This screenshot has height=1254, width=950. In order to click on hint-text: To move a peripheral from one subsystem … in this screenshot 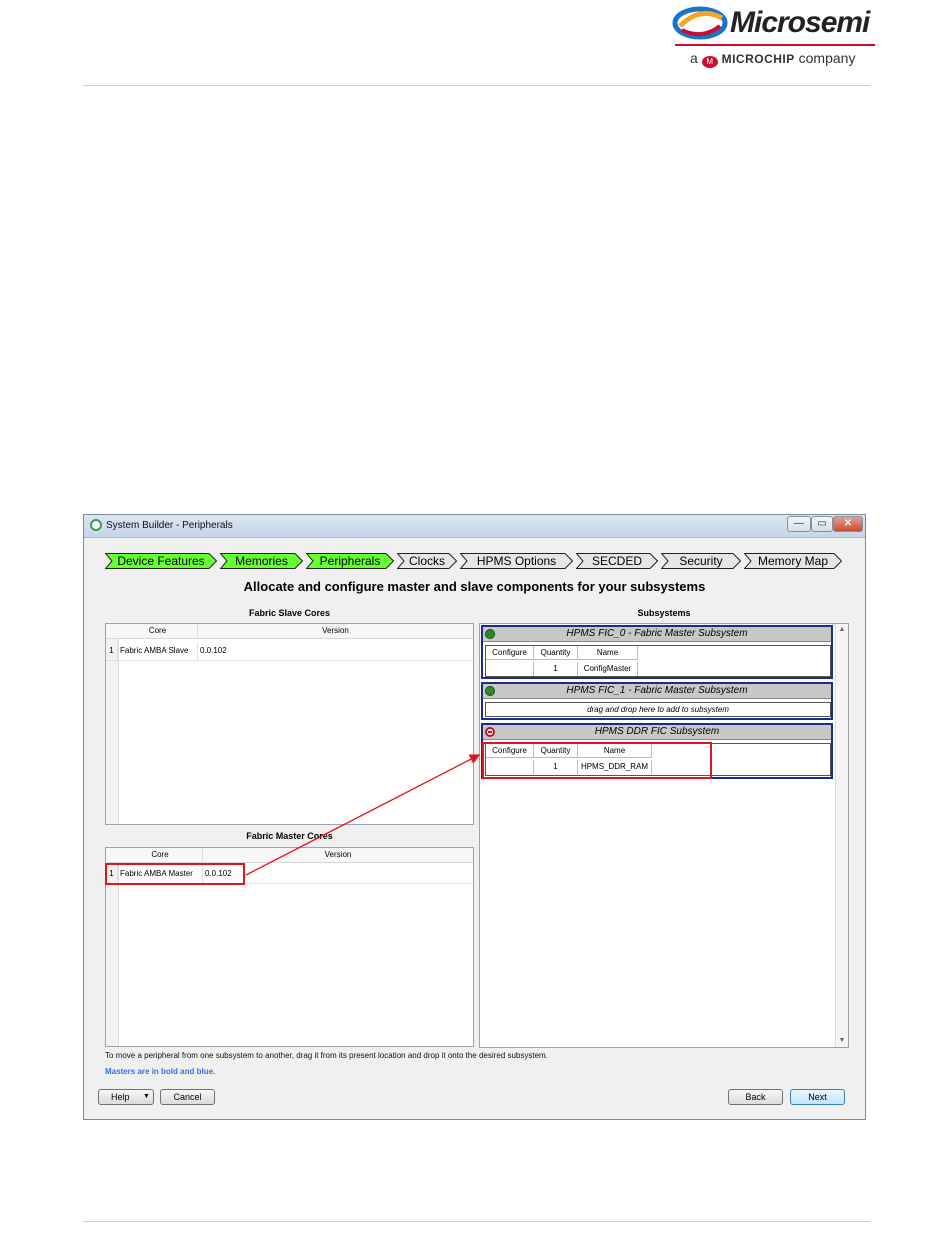, I will do `click(326, 1055)`.